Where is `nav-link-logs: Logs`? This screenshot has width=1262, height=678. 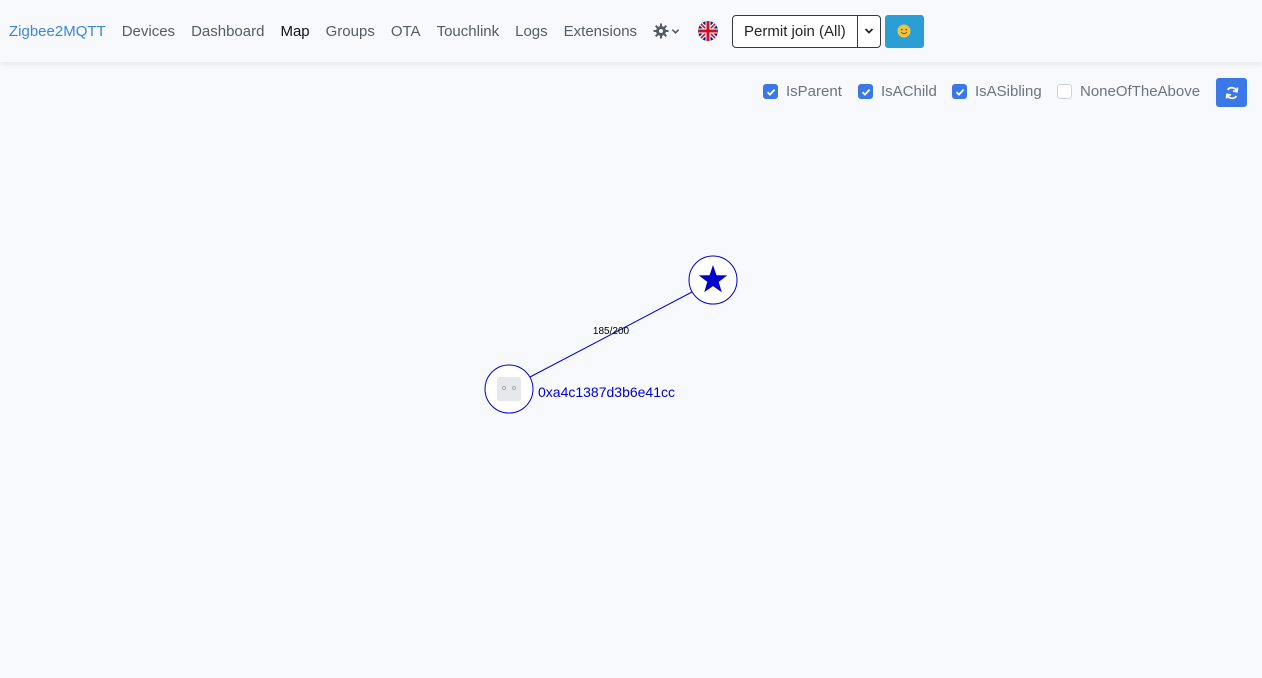
nav-link-logs: Logs is located at coordinates (531, 31).